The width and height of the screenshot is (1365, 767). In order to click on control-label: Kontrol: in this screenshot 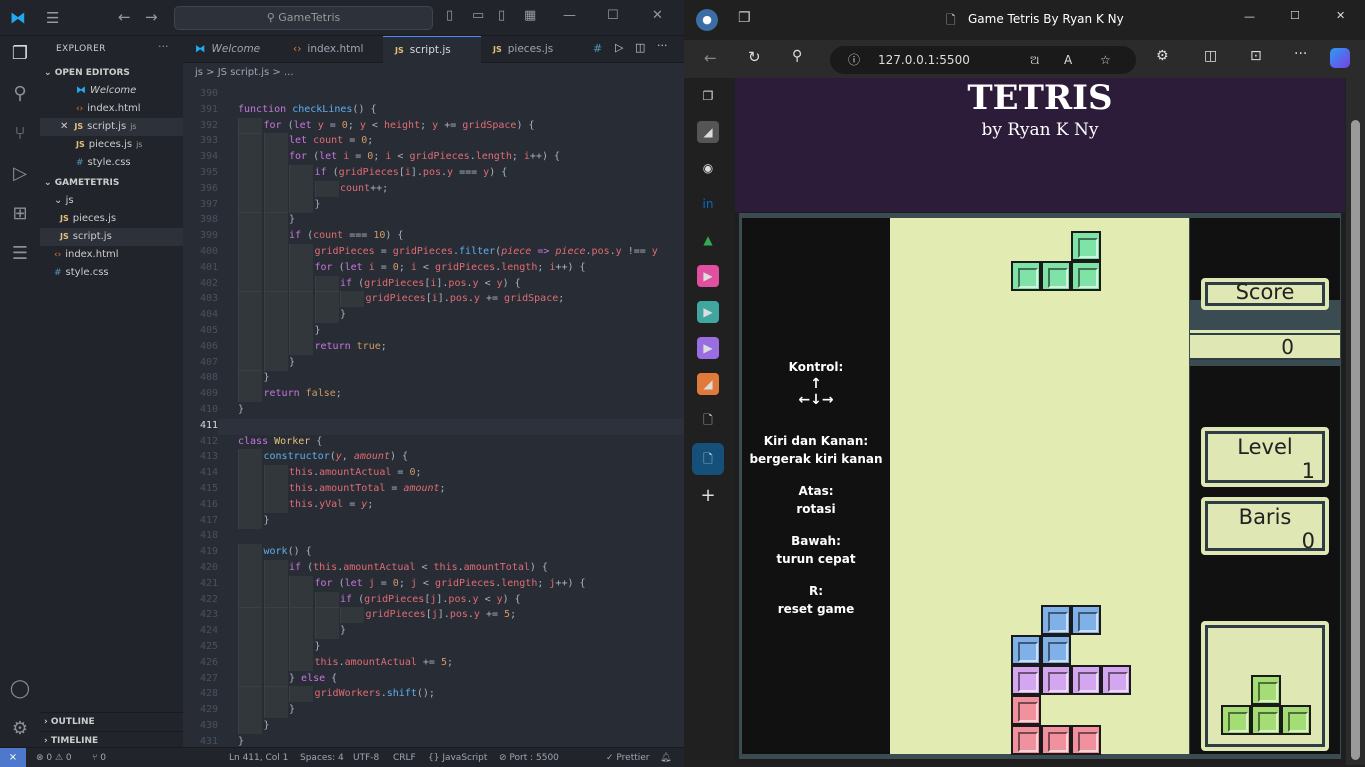, I will do `click(816, 367)`.